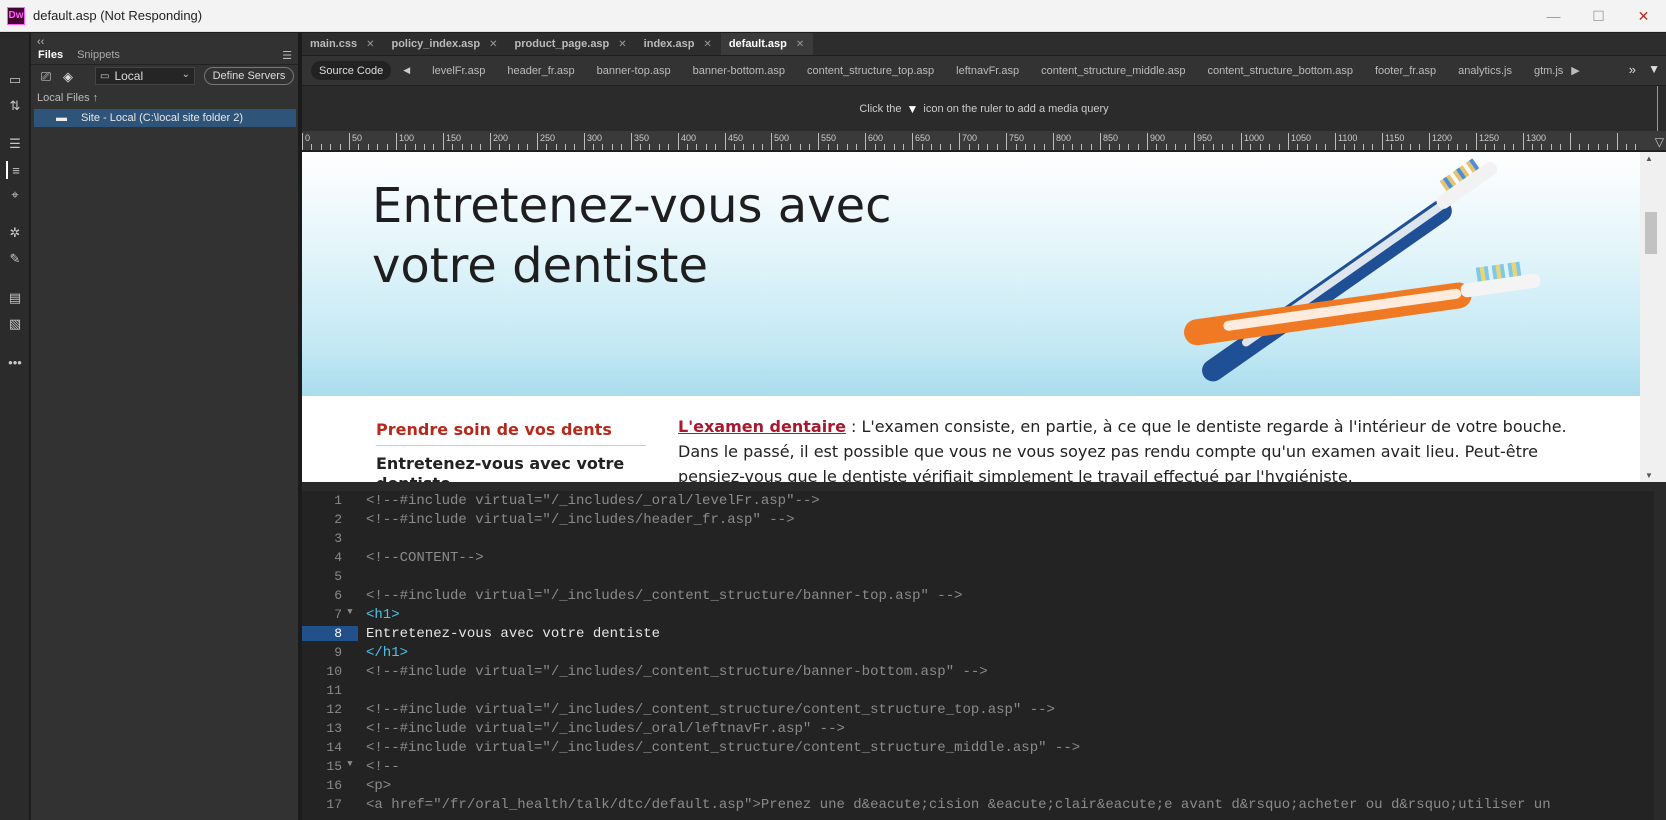  Describe the element at coordinates (1598, 16) in the screenshot. I see `maximize-button: ☐` at that location.